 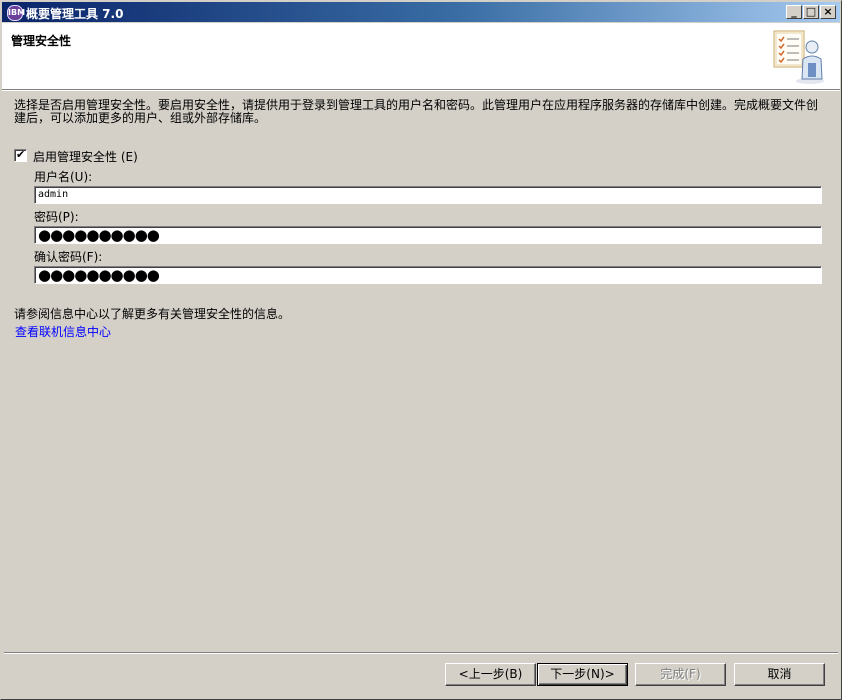 What do you see at coordinates (421, 90) in the screenshot?
I see `header-divider` at bounding box center [421, 90].